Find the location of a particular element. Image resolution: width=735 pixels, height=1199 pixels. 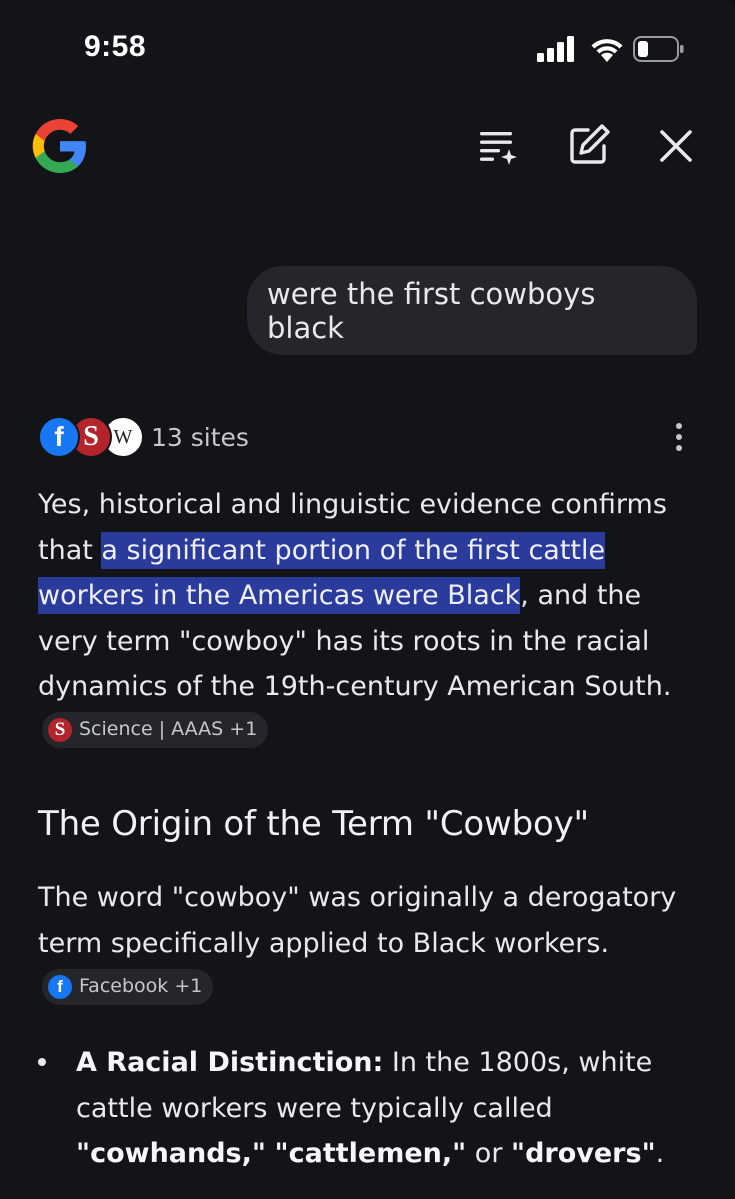

close-icon is located at coordinates (676, 146).